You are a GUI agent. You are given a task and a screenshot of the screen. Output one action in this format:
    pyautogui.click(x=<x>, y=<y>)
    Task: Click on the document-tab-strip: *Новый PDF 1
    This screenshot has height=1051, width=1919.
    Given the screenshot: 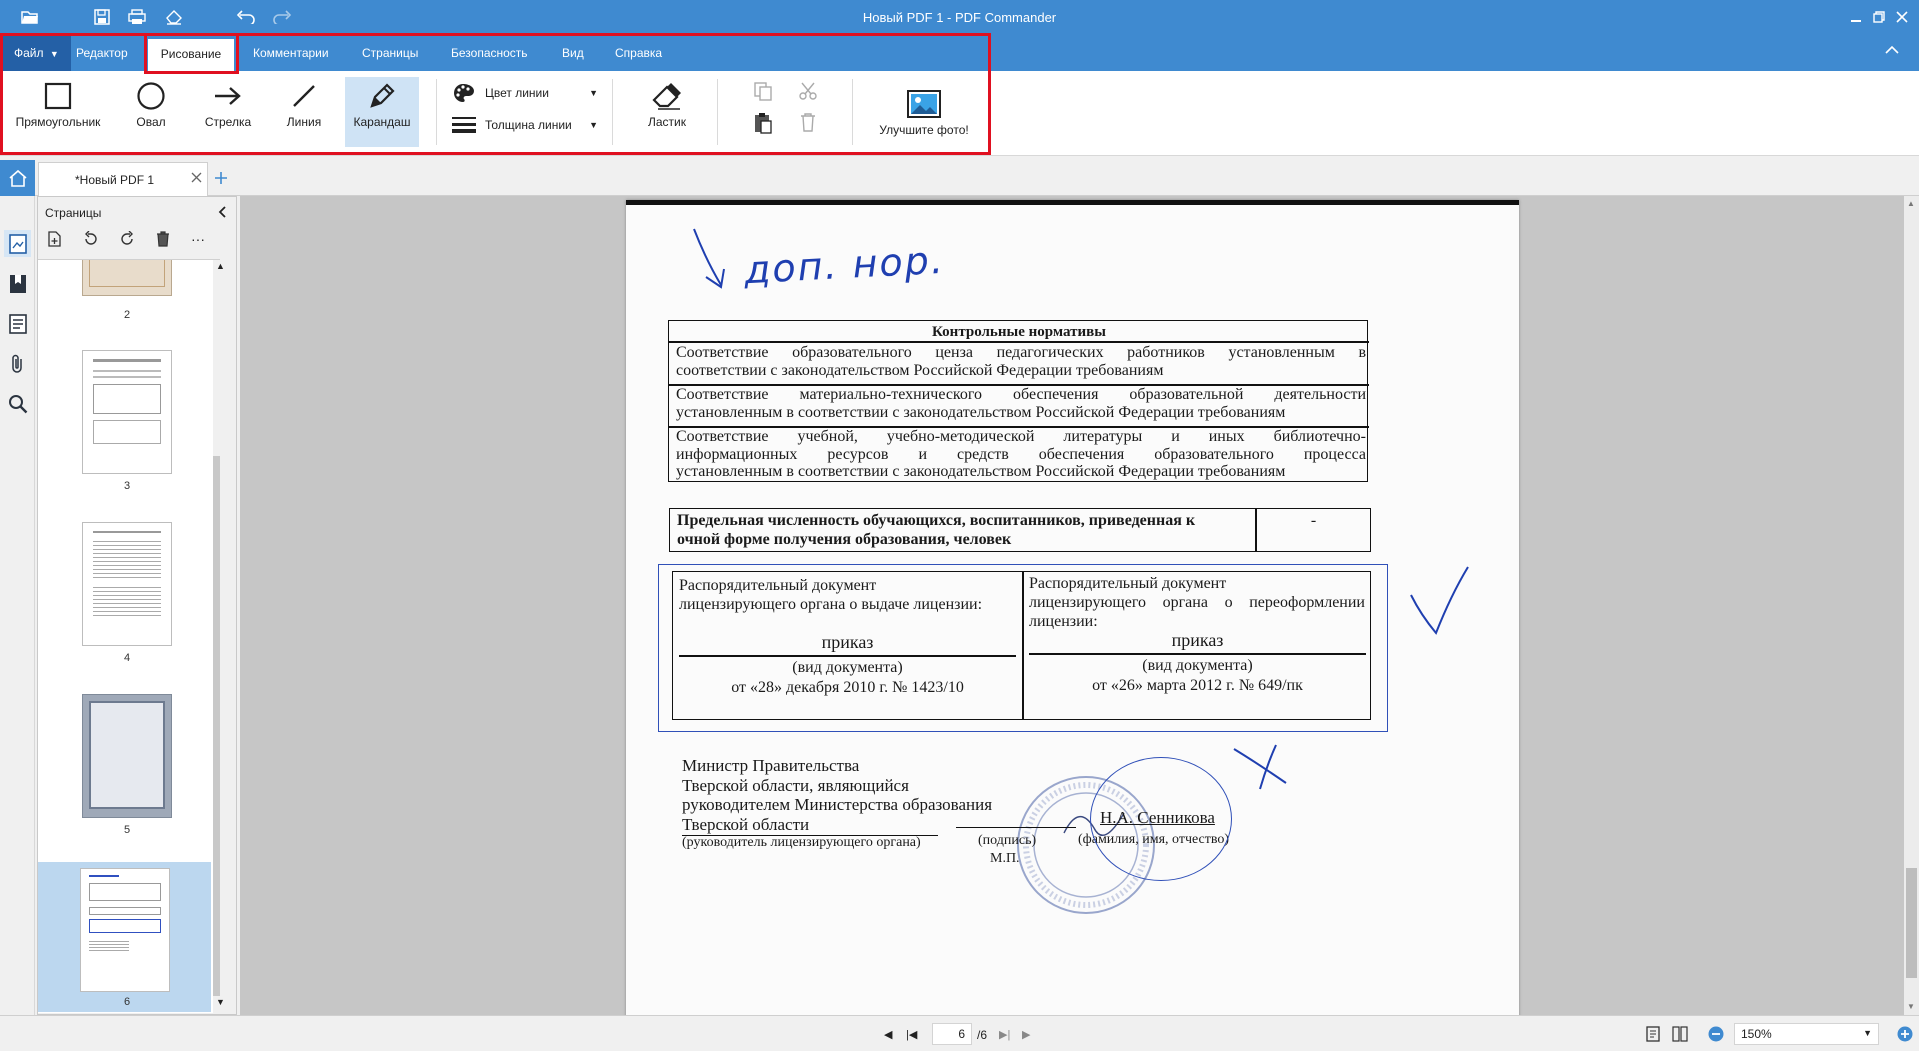 What is the action you would take?
    pyautogui.click(x=959, y=176)
    